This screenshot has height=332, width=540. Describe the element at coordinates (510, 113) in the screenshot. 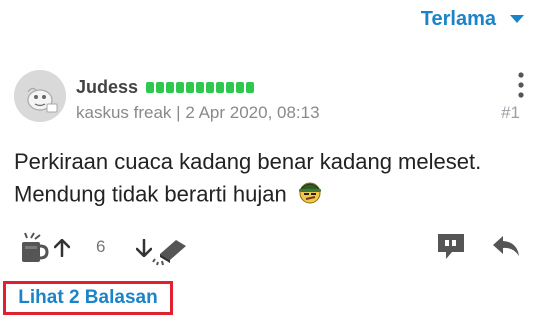

I see `post-number: #1` at that location.